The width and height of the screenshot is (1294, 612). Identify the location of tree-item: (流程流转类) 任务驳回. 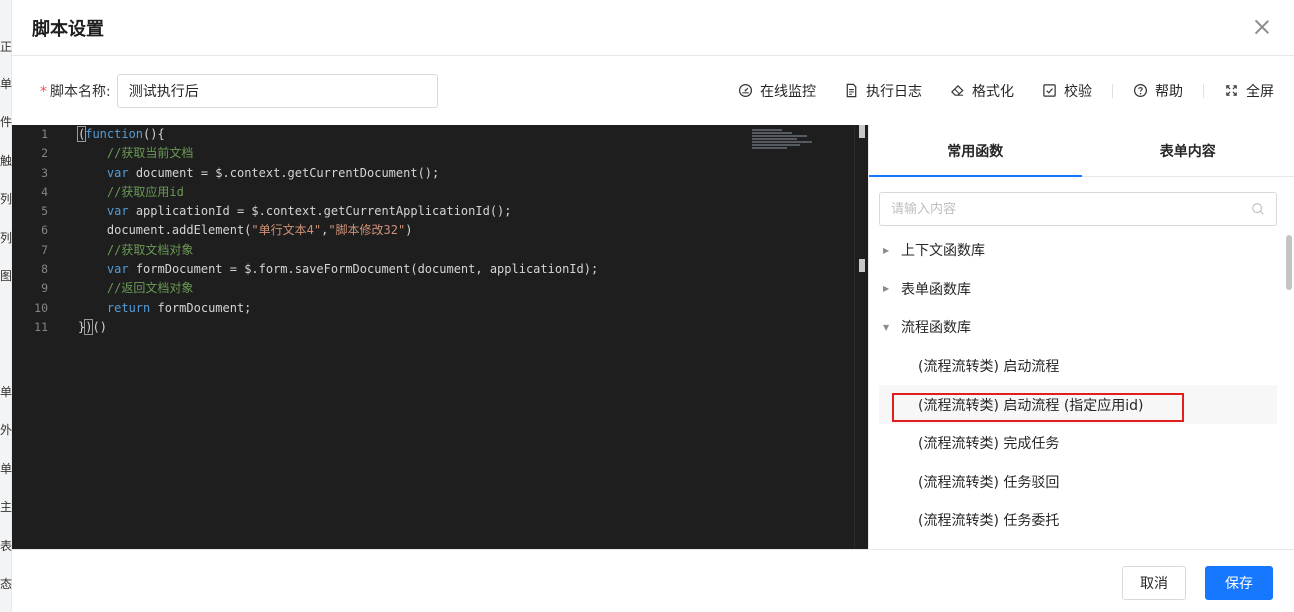
(1078, 482).